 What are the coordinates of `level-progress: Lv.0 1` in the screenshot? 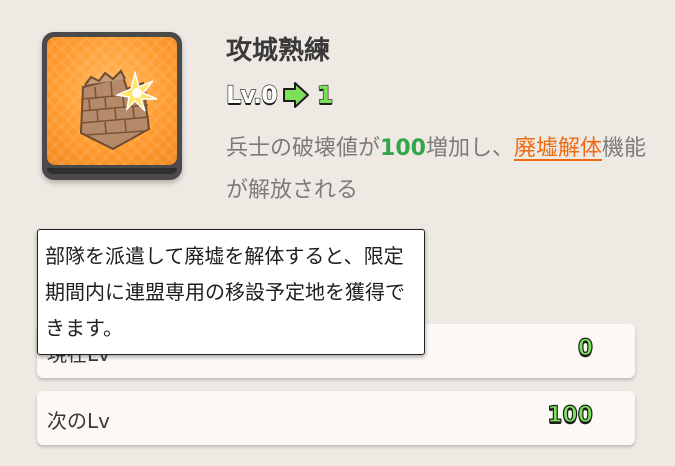 It's located at (279, 95).